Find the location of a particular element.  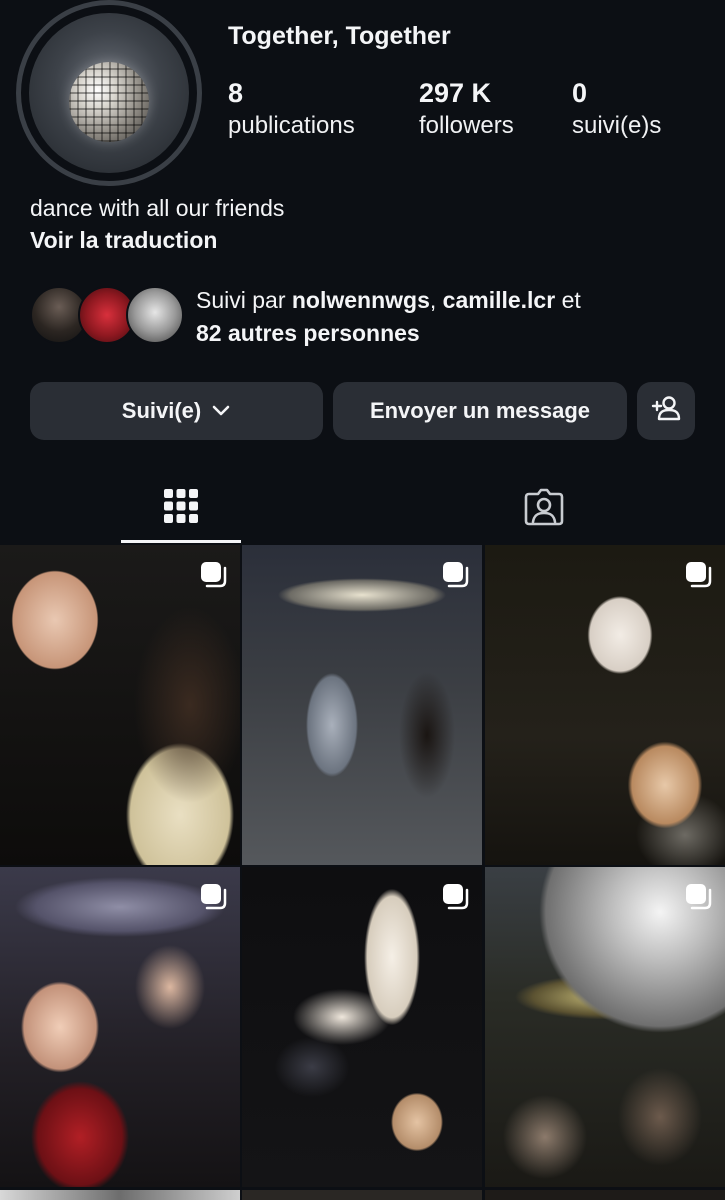

tagged-icon is located at coordinates (544, 508).